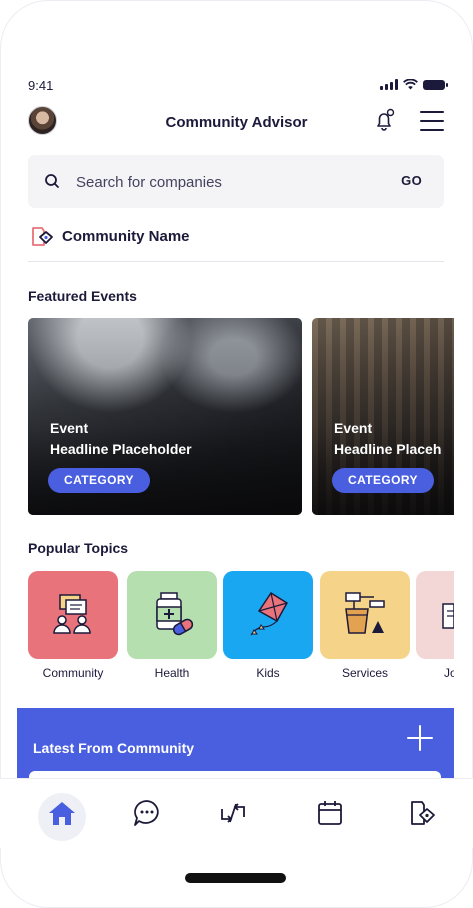  I want to click on home-icon, so click(62, 813).